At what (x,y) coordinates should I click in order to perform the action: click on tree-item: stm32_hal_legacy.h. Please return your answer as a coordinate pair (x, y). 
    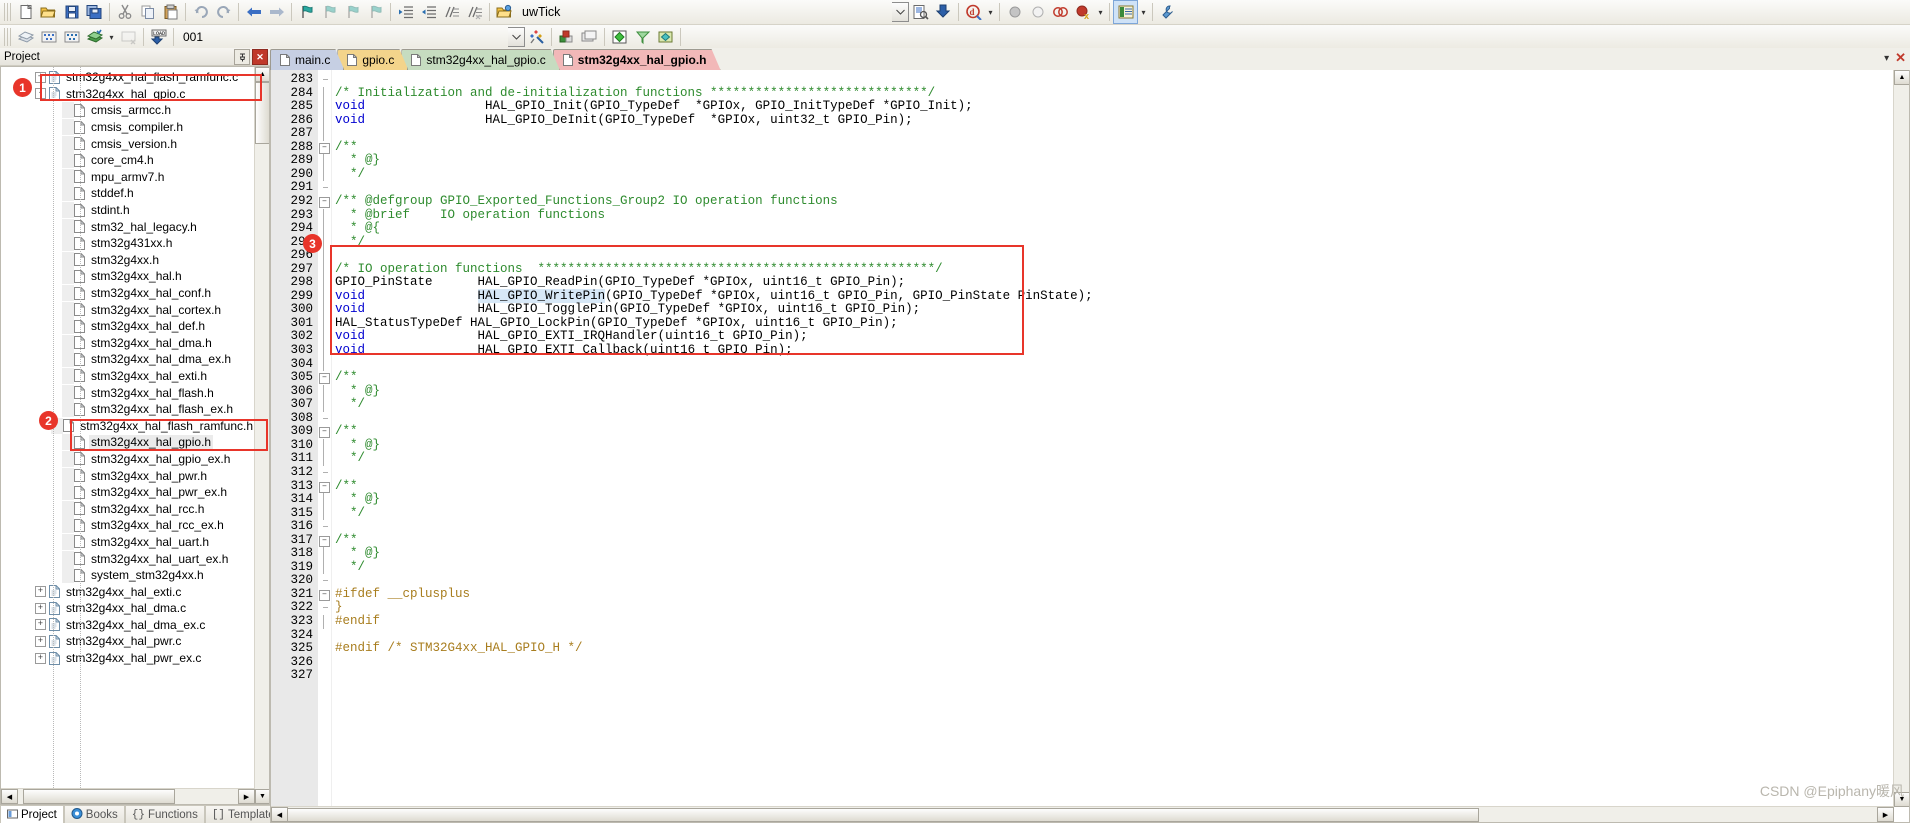
    Looking at the image, I should click on (128, 226).